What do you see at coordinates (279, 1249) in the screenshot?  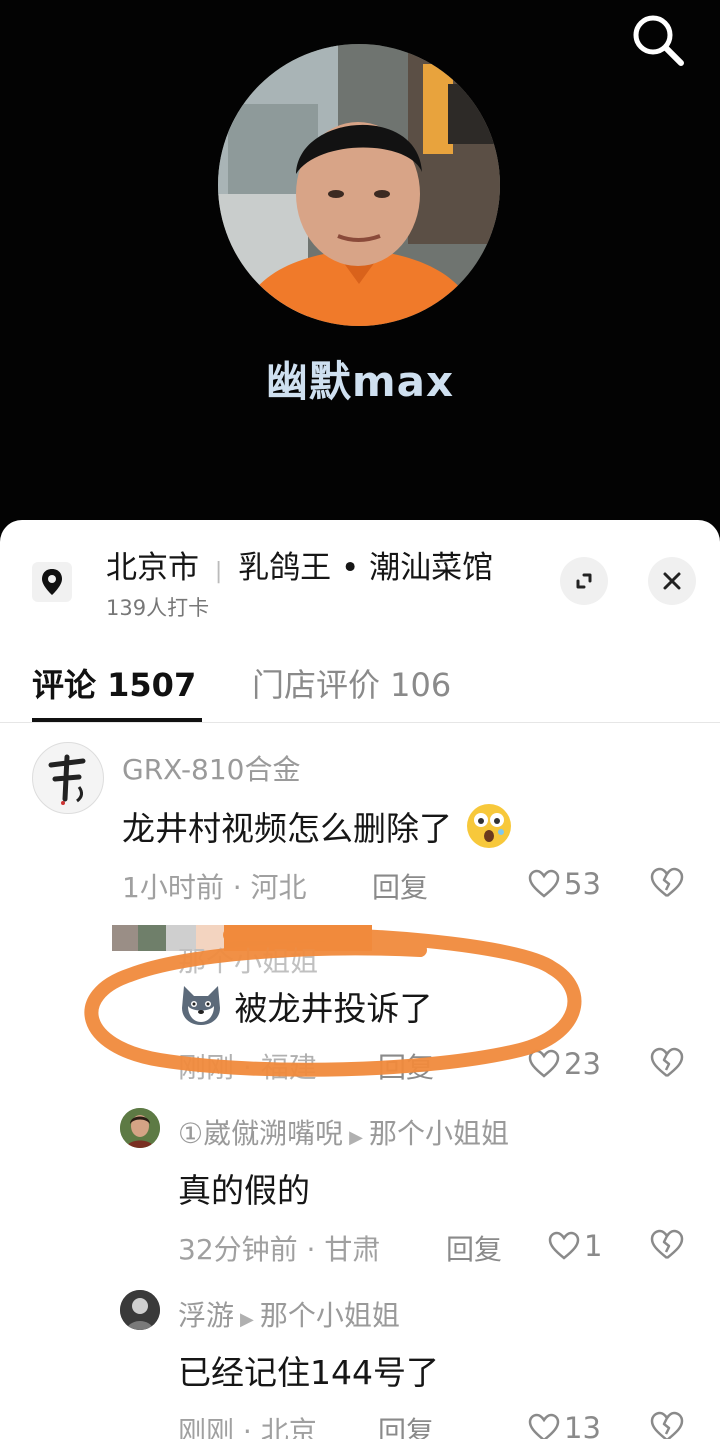 I see `comment-time-location: 32分钟前 · 甘肃` at bounding box center [279, 1249].